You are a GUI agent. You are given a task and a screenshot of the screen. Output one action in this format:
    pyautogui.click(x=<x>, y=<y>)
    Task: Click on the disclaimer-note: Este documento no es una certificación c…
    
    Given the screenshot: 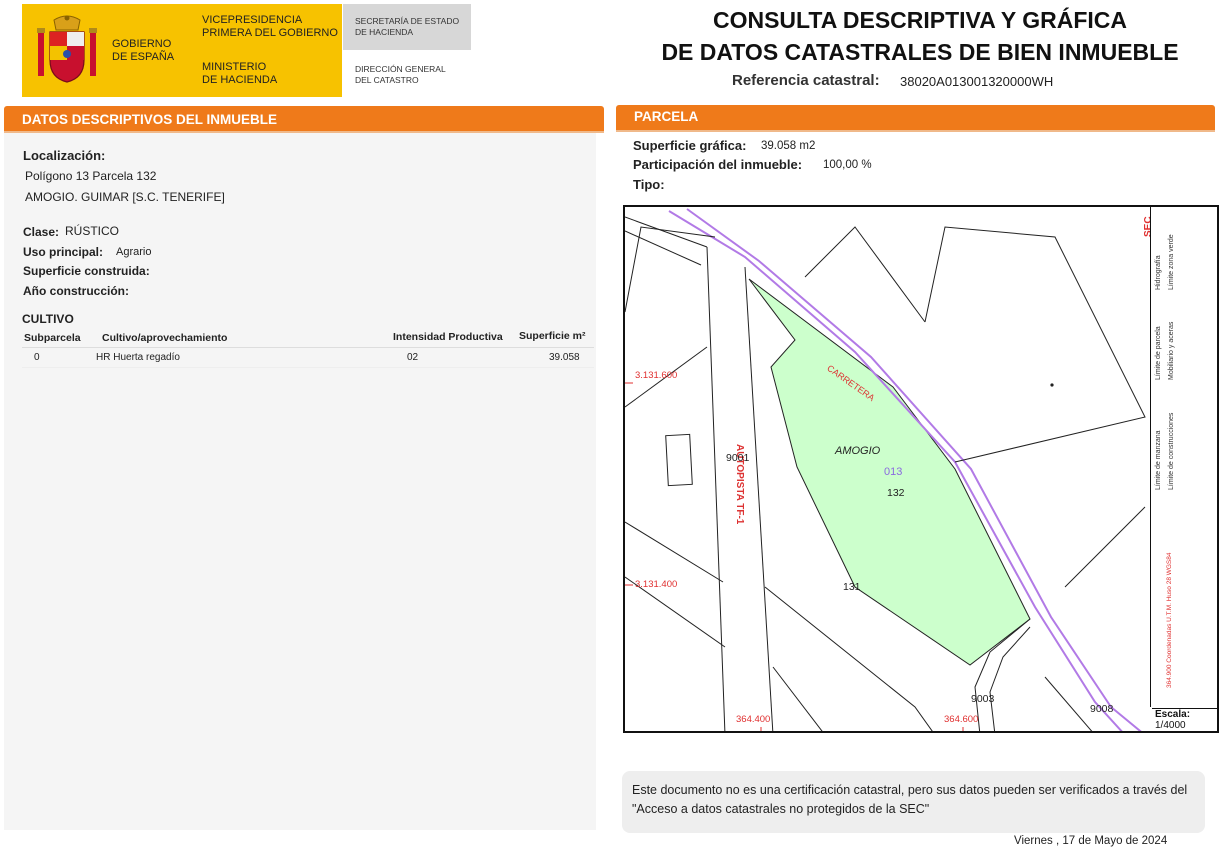 What is the action you would take?
    pyautogui.click(x=913, y=802)
    